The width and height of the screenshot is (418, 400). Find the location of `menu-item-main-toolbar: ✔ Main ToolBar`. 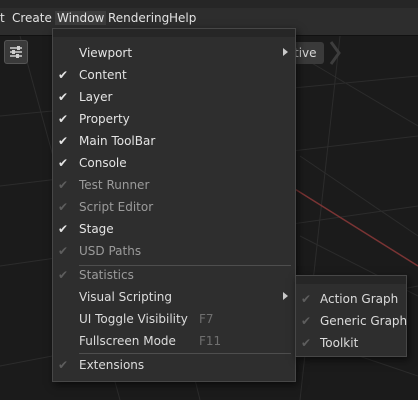

menu-item-main-toolbar: ✔ Main ToolBar is located at coordinates (174, 142).